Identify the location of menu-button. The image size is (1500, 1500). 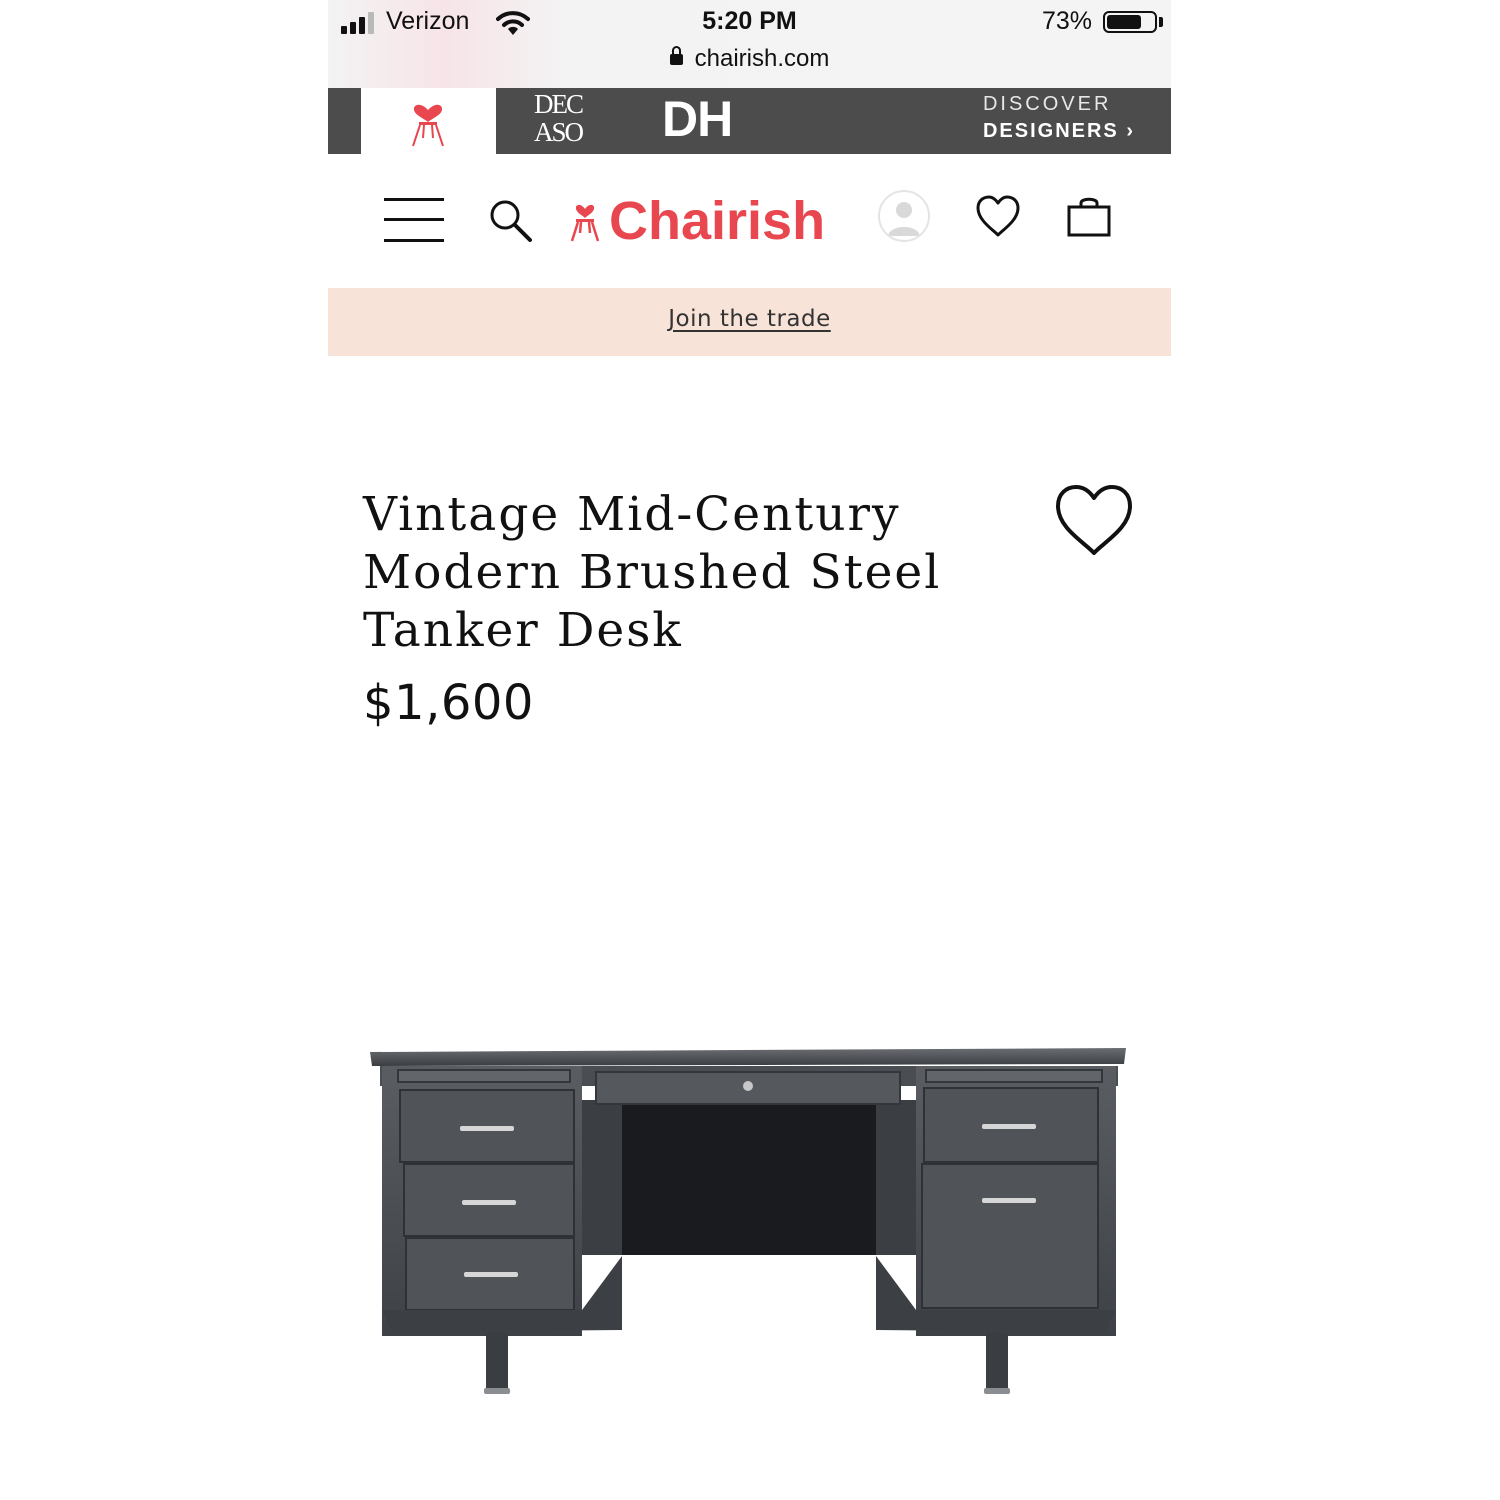
(414, 220).